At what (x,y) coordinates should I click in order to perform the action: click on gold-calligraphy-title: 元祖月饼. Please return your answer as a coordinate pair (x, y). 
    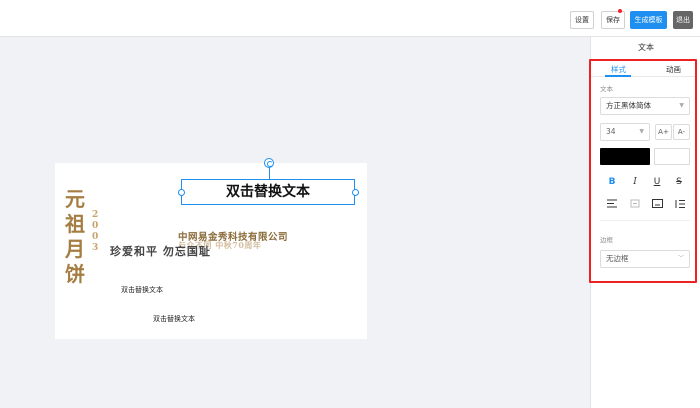
    Looking at the image, I should click on (78, 237).